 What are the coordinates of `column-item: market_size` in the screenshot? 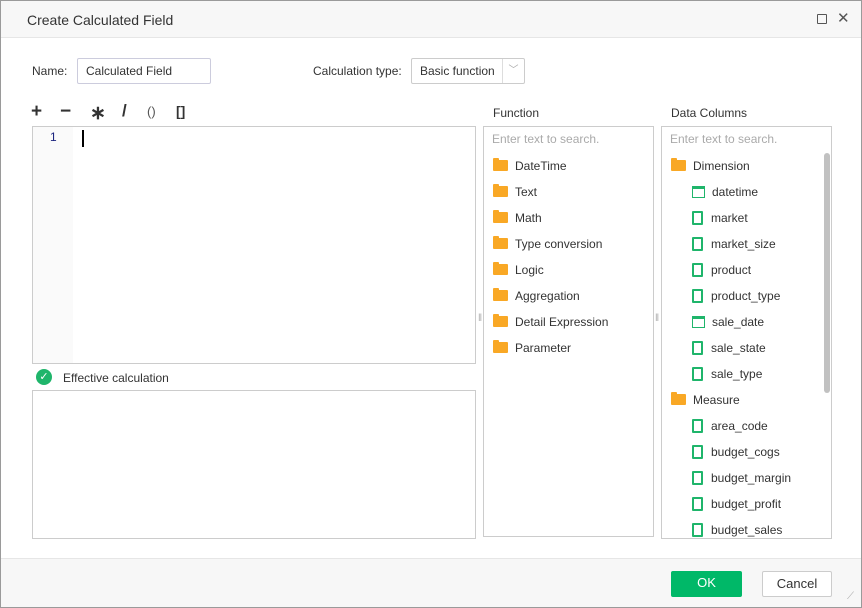 It's located at (734, 244).